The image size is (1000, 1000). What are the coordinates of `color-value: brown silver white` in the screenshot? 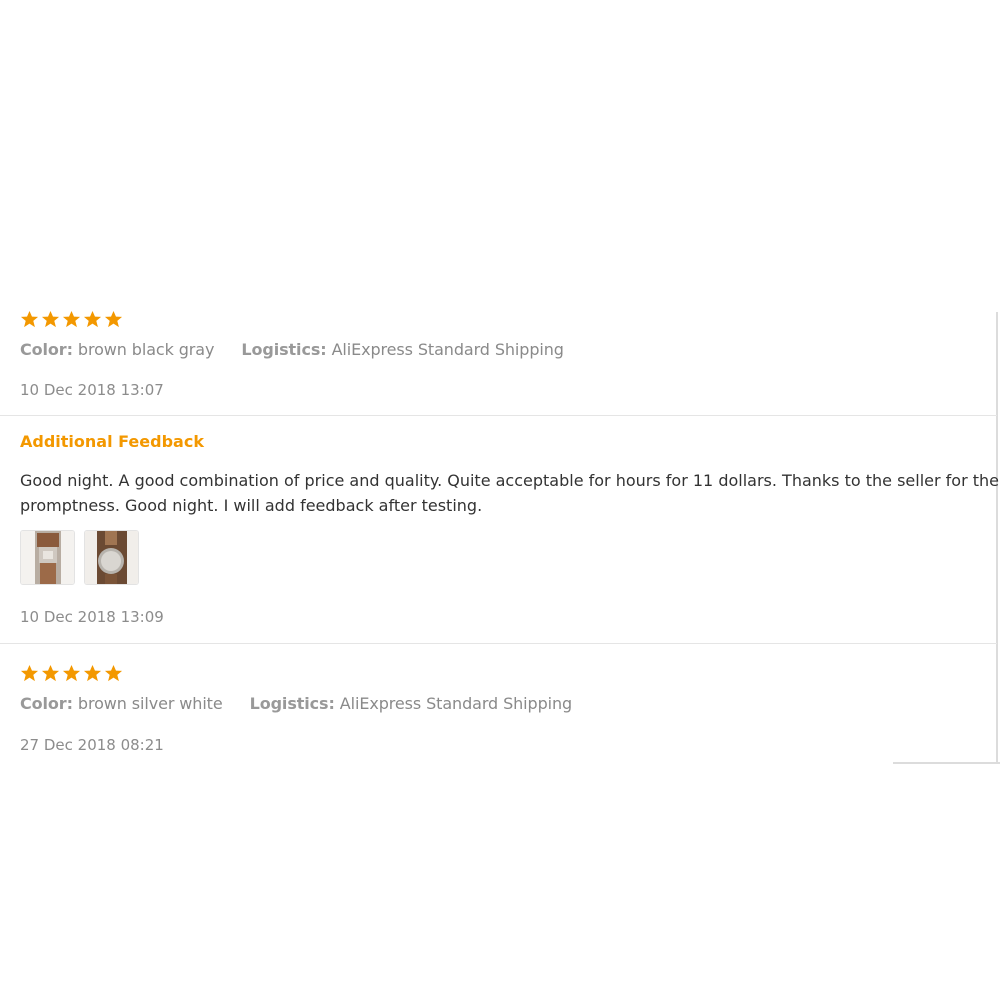 It's located at (150, 703).